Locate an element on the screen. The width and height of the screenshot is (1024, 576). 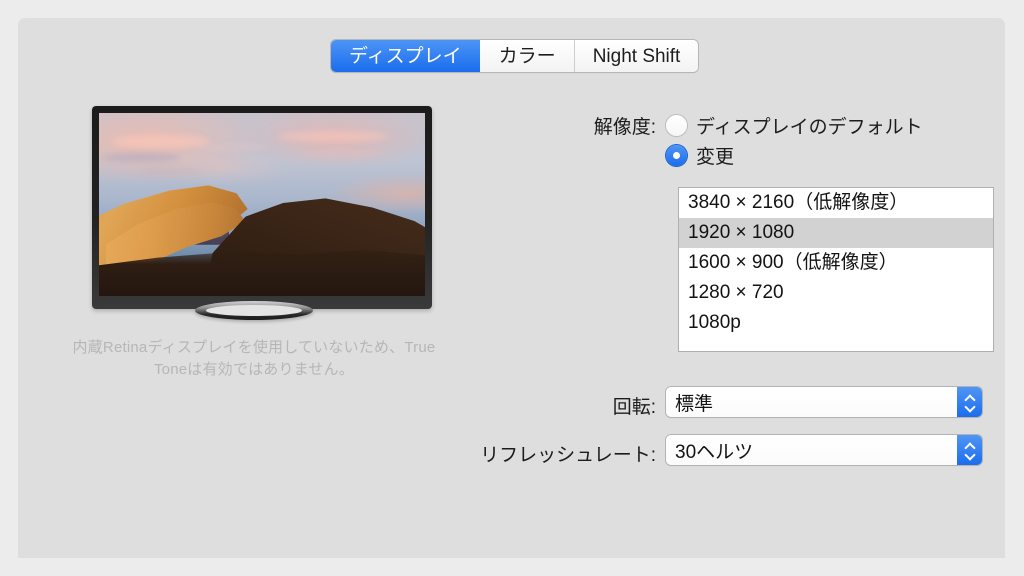
tab-display: ディスプレイ is located at coordinates (405, 56).